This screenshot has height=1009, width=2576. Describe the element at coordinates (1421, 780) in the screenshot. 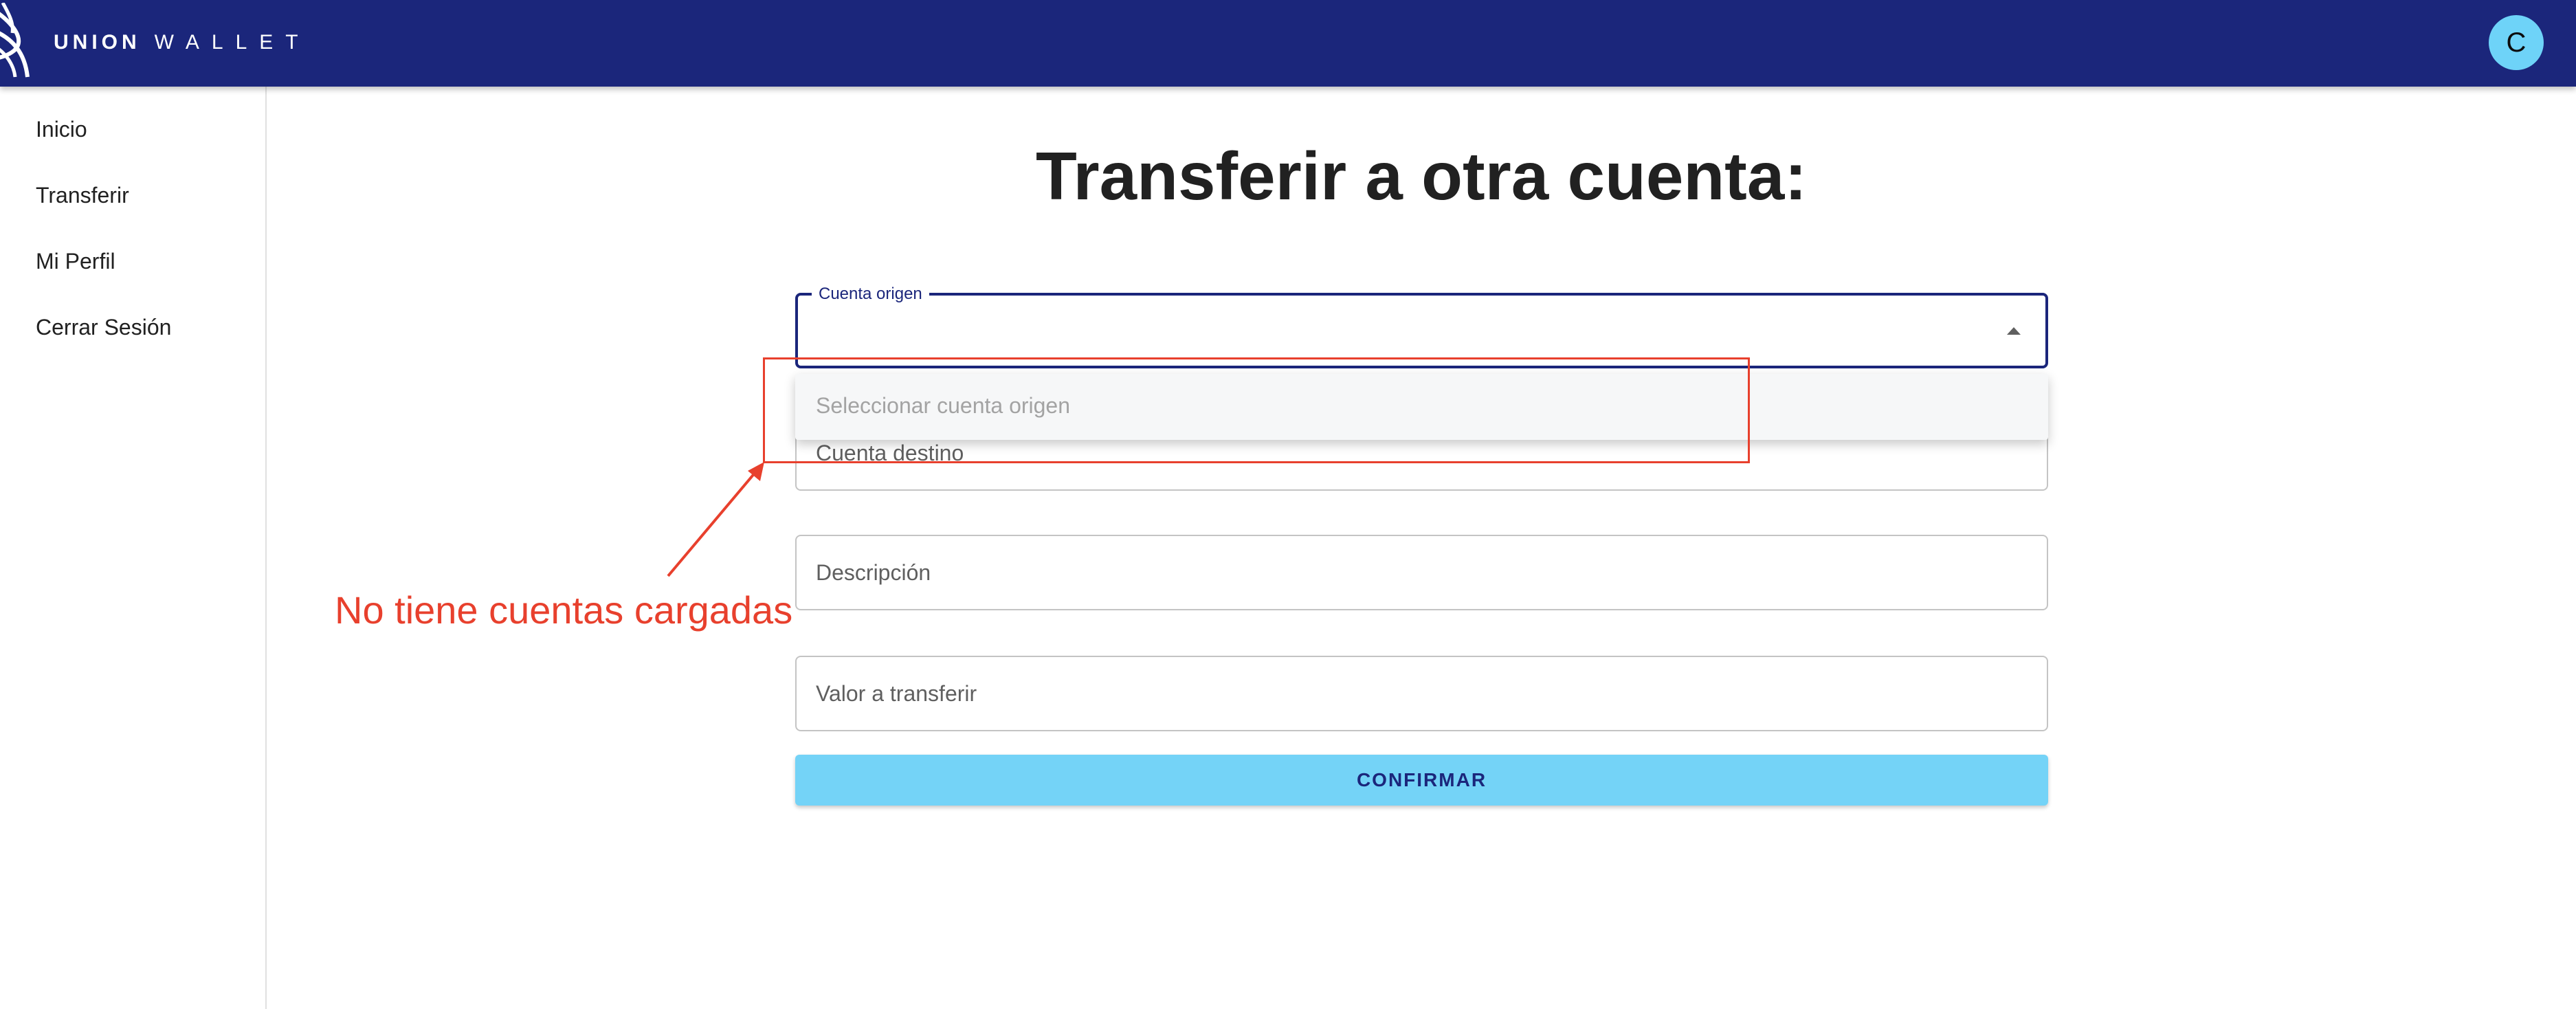

I see `confirm-button: CONFIRMAR` at that location.